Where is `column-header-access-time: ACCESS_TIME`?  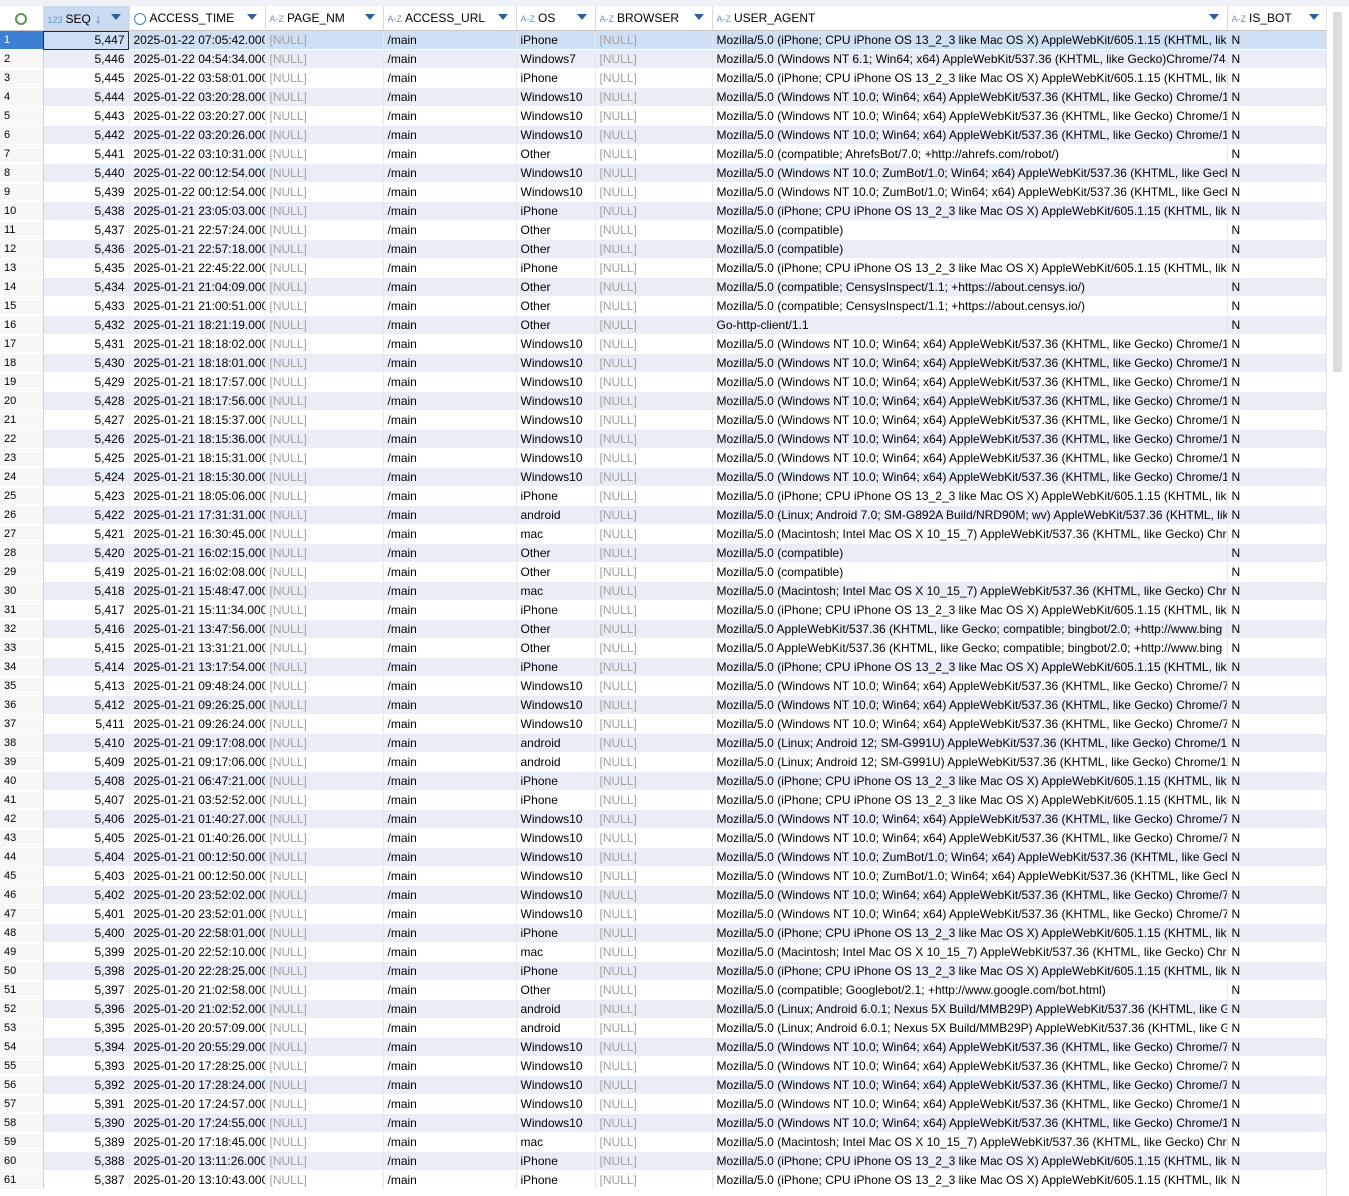
column-header-access-time: ACCESS_TIME is located at coordinates (197, 18).